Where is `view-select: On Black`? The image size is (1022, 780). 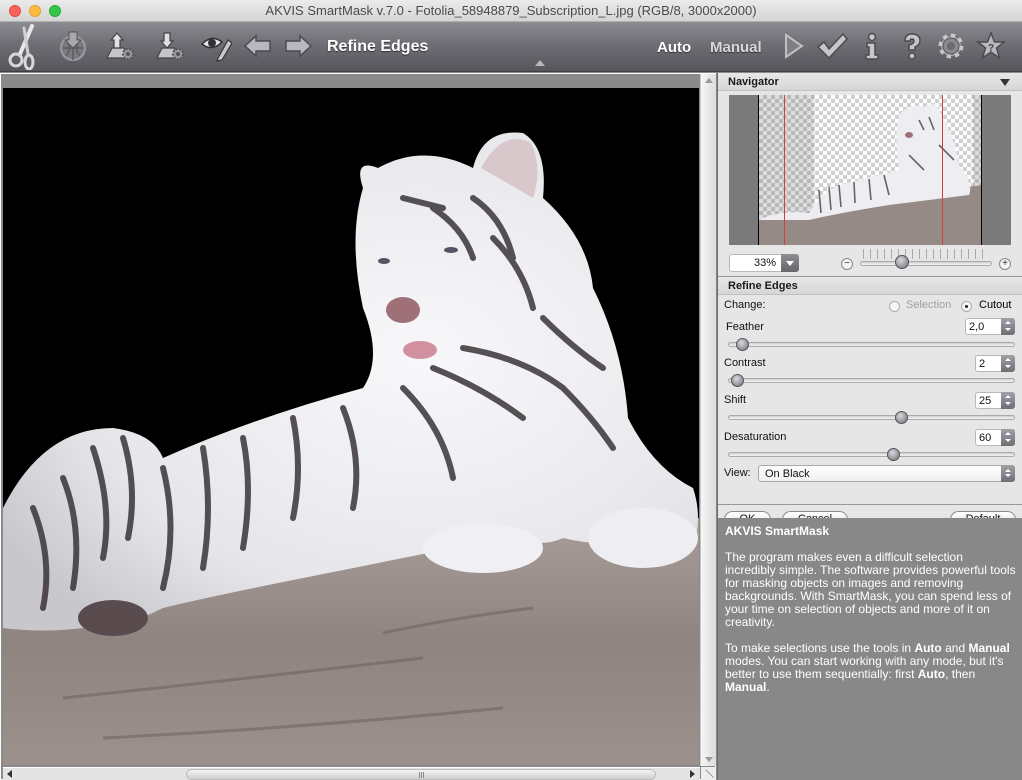 view-select: On Black is located at coordinates (886, 473).